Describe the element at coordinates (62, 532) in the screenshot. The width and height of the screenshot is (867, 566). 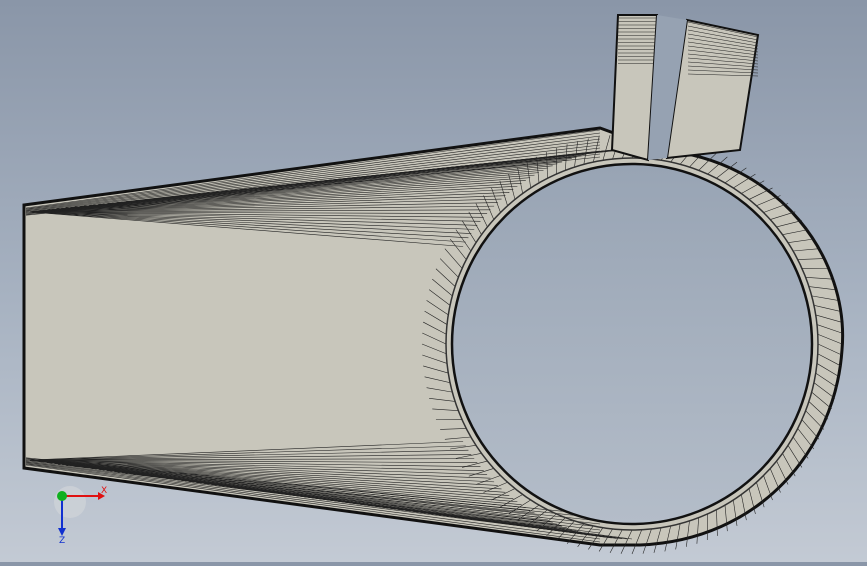
I see `z-arrowhead-icon` at that location.